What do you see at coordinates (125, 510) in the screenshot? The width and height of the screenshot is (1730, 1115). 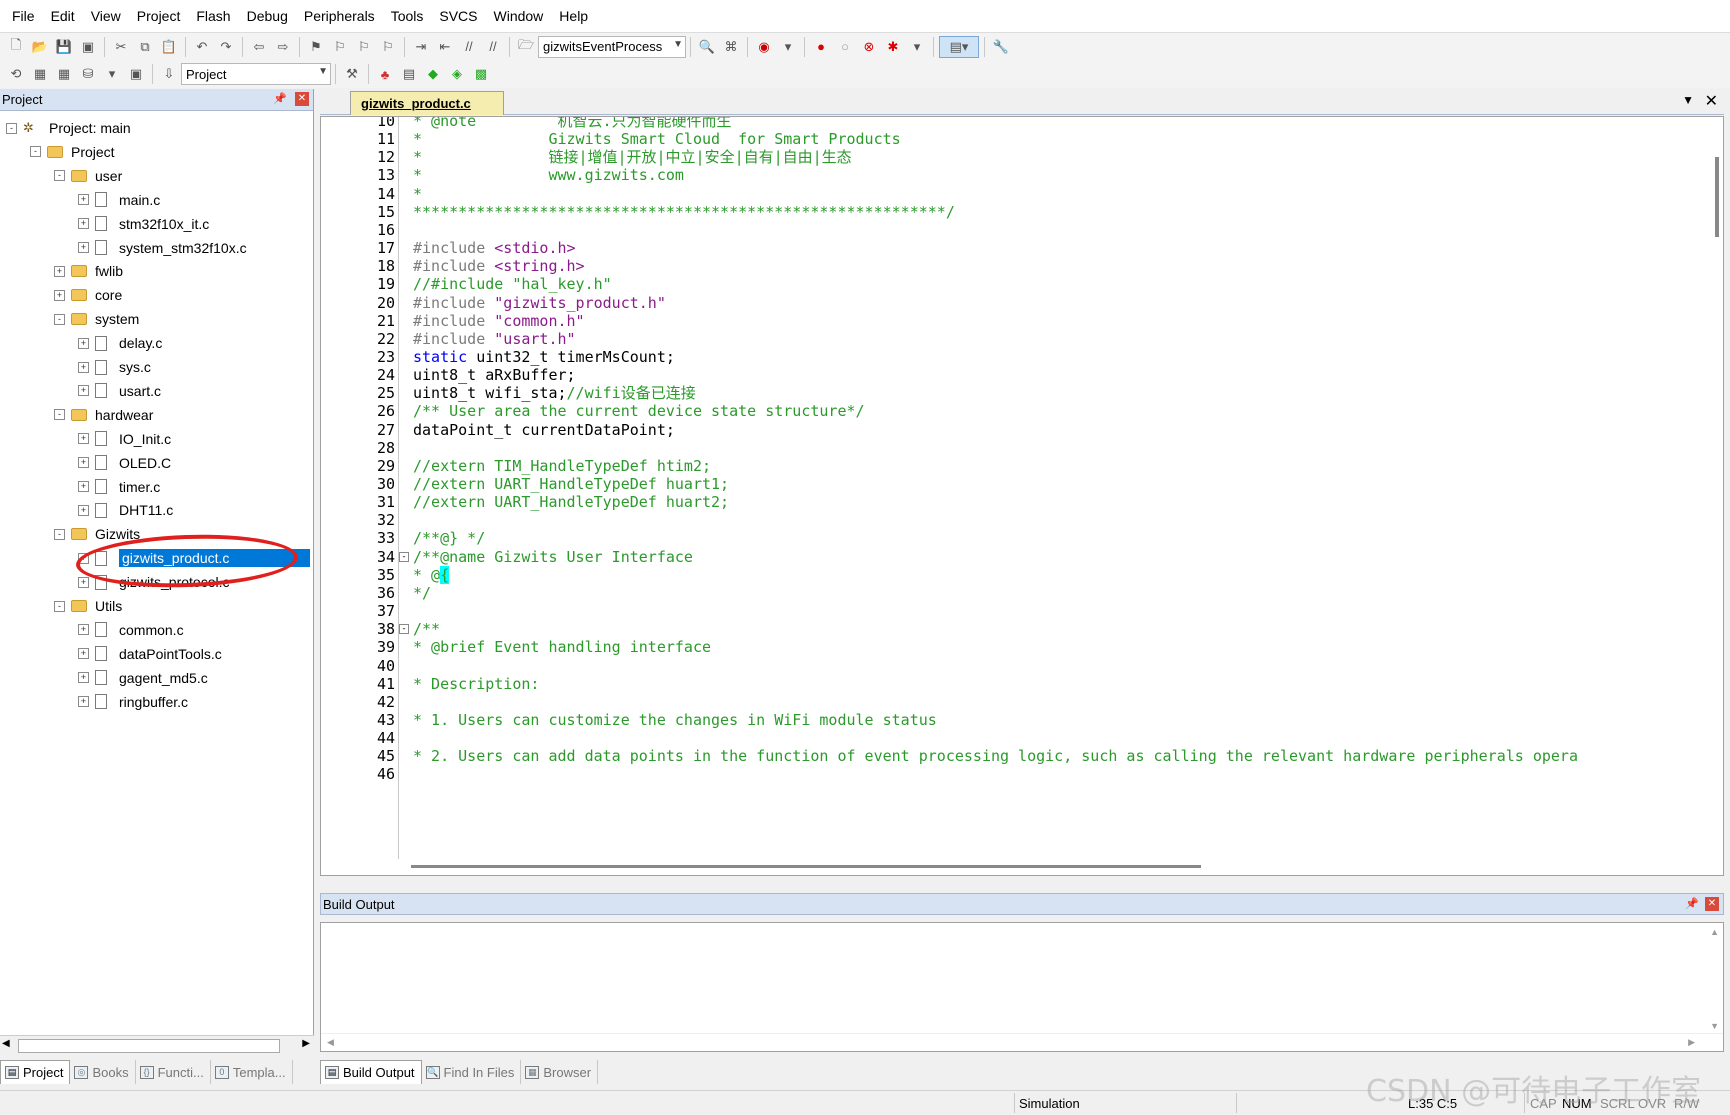 I see `tree-file-item: + DHT11.c` at bounding box center [125, 510].